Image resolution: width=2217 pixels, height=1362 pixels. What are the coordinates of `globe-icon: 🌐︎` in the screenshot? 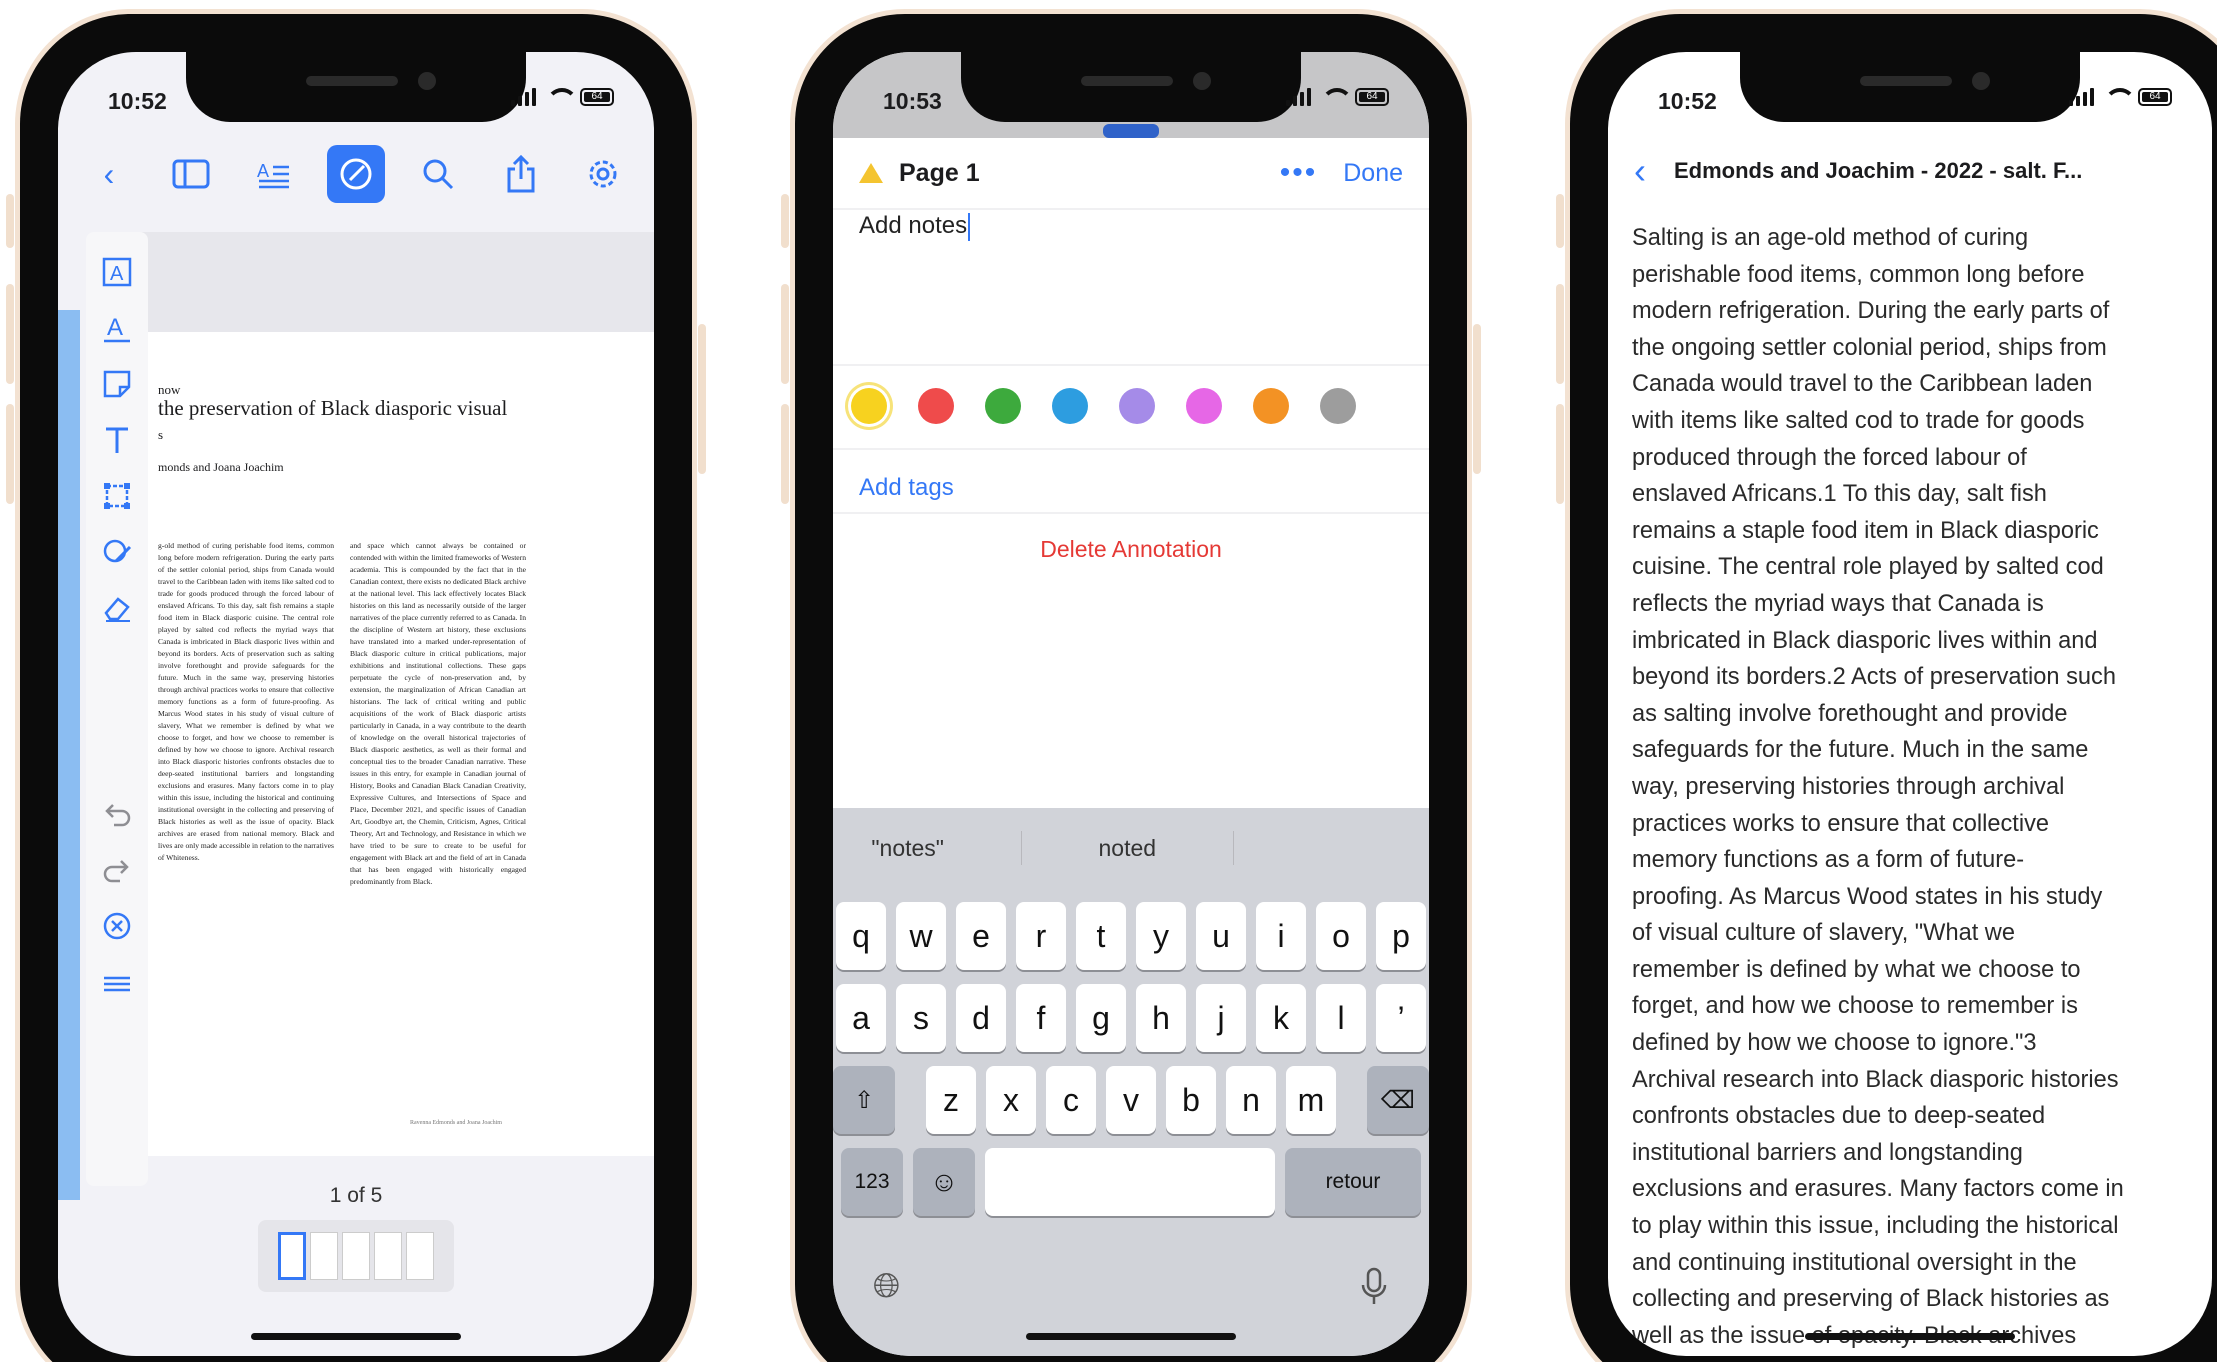 It's located at (886, 1291).